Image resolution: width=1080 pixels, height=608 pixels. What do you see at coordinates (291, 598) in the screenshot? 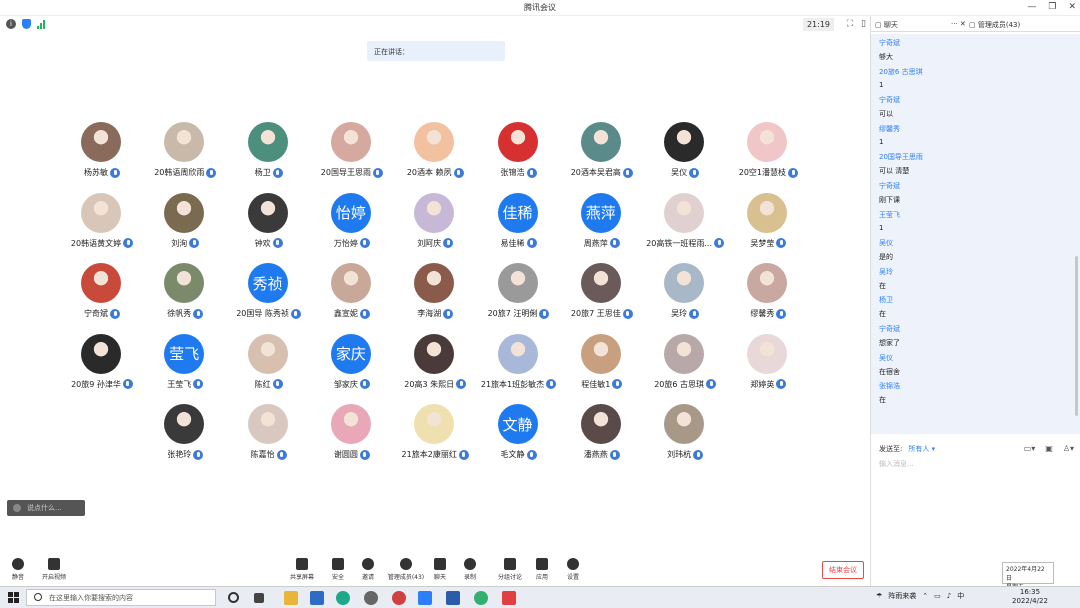
I see `file-explorer-icon` at bounding box center [291, 598].